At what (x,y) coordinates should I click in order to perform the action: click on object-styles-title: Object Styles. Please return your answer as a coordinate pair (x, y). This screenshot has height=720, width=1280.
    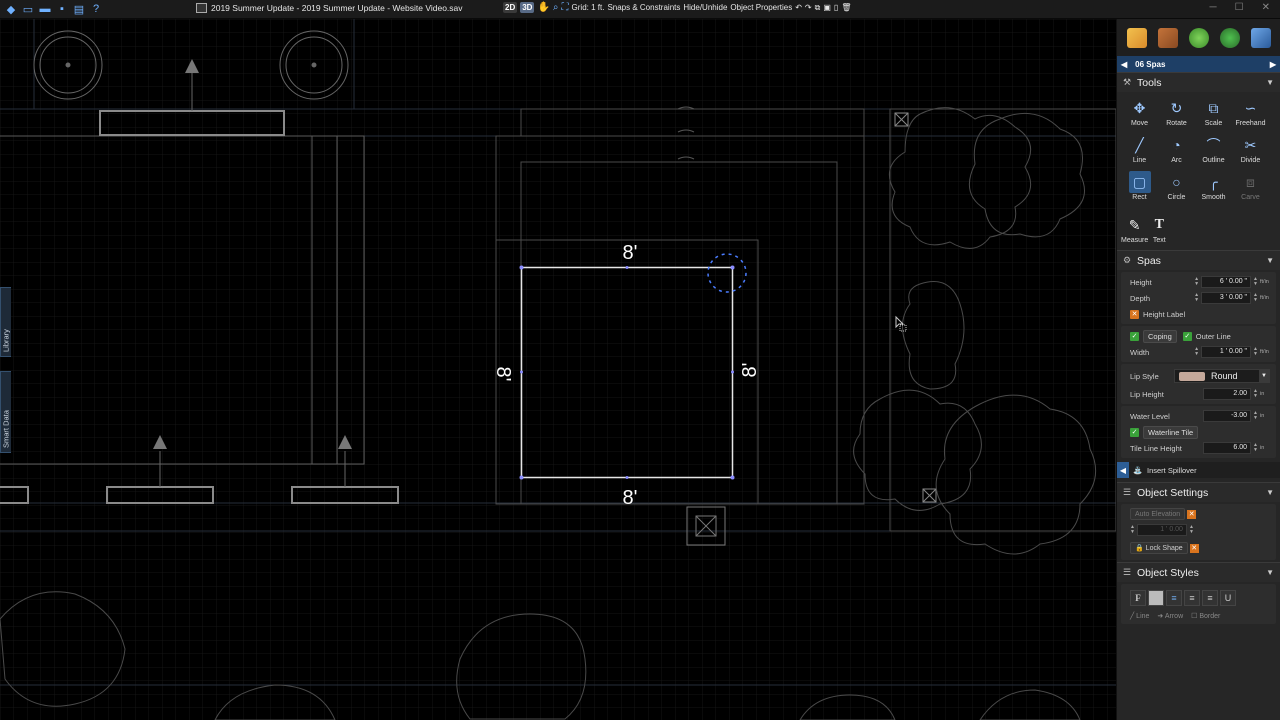
    Looking at the image, I should click on (1168, 572).